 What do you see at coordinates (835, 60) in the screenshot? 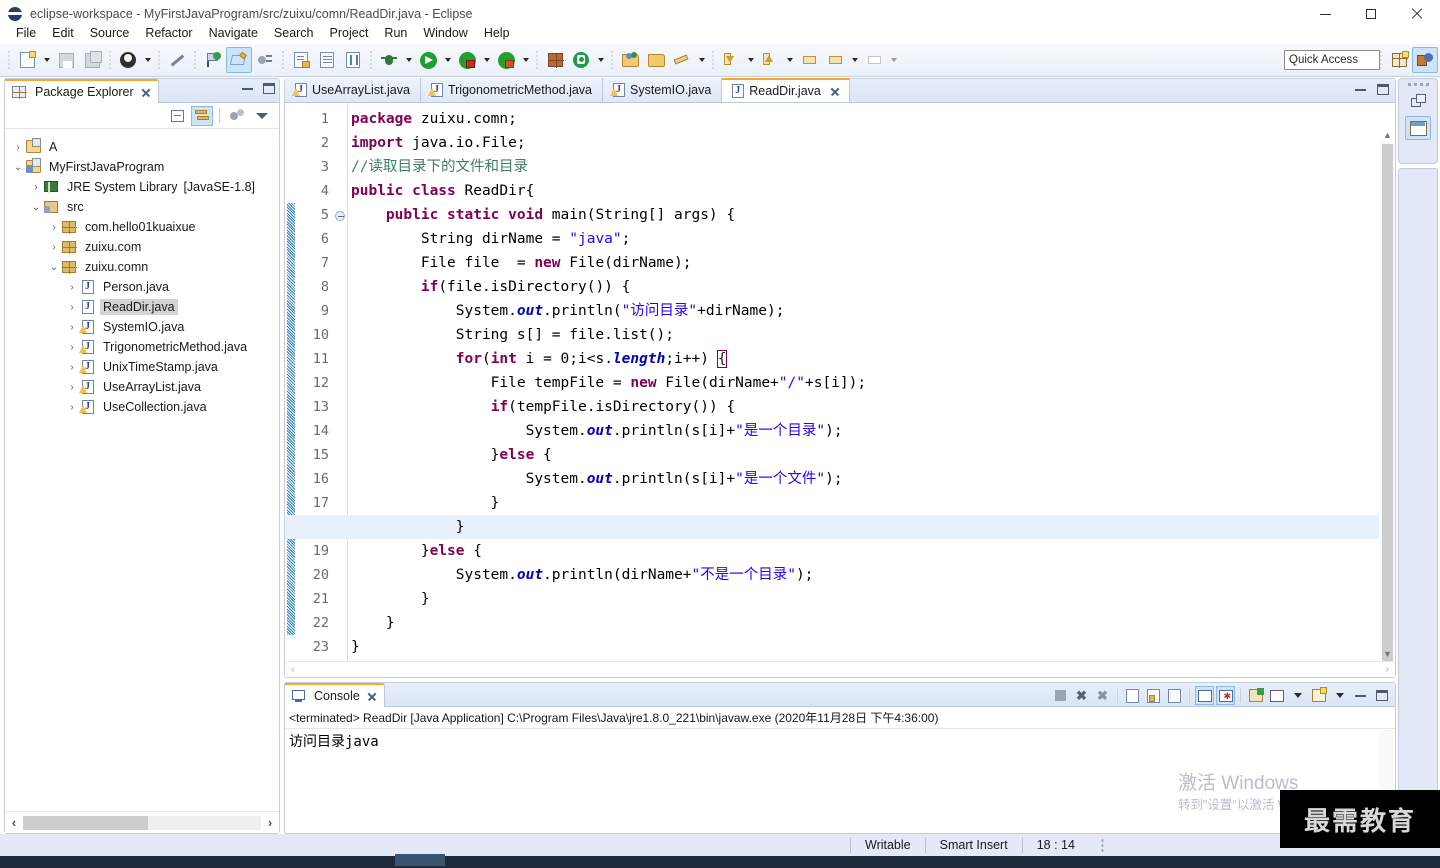
I see `back-icon` at bounding box center [835, 60].